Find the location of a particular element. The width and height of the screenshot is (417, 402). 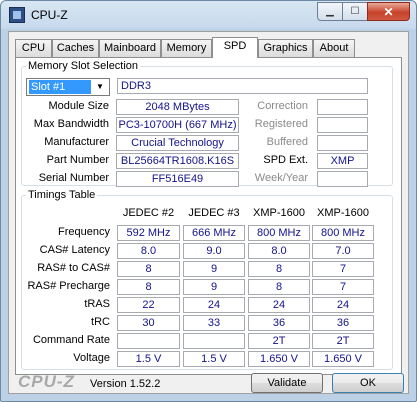

title-bar: CPU-Z ▁ ☐ ✕ is located at coordinates (208, 15).